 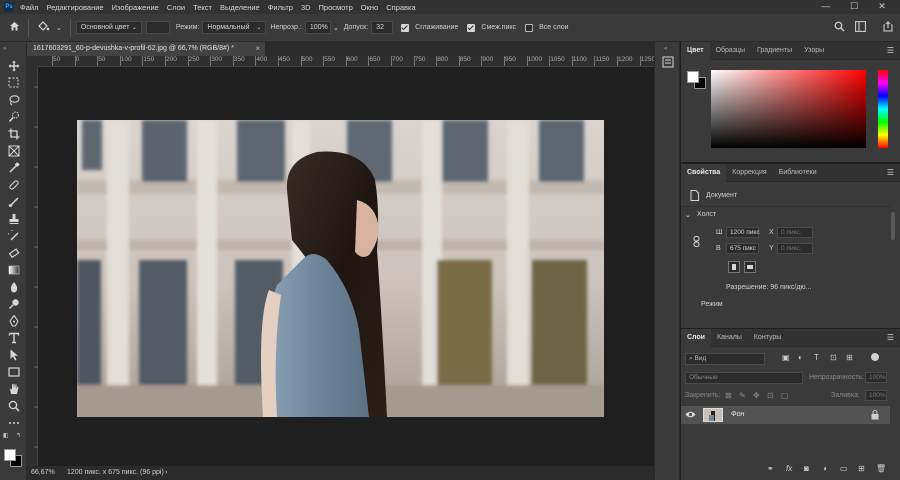 I want to click on lock-position-icon: ✥, so click(x=756, y=395).